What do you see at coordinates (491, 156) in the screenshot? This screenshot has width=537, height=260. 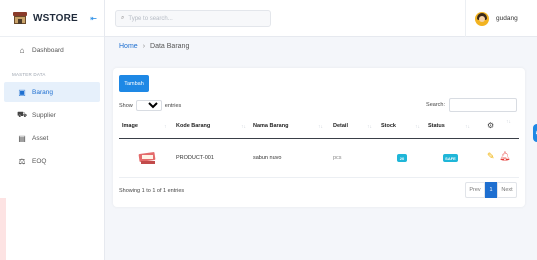 I see `edit-icon: ✎` at bounding box center [491, 156].